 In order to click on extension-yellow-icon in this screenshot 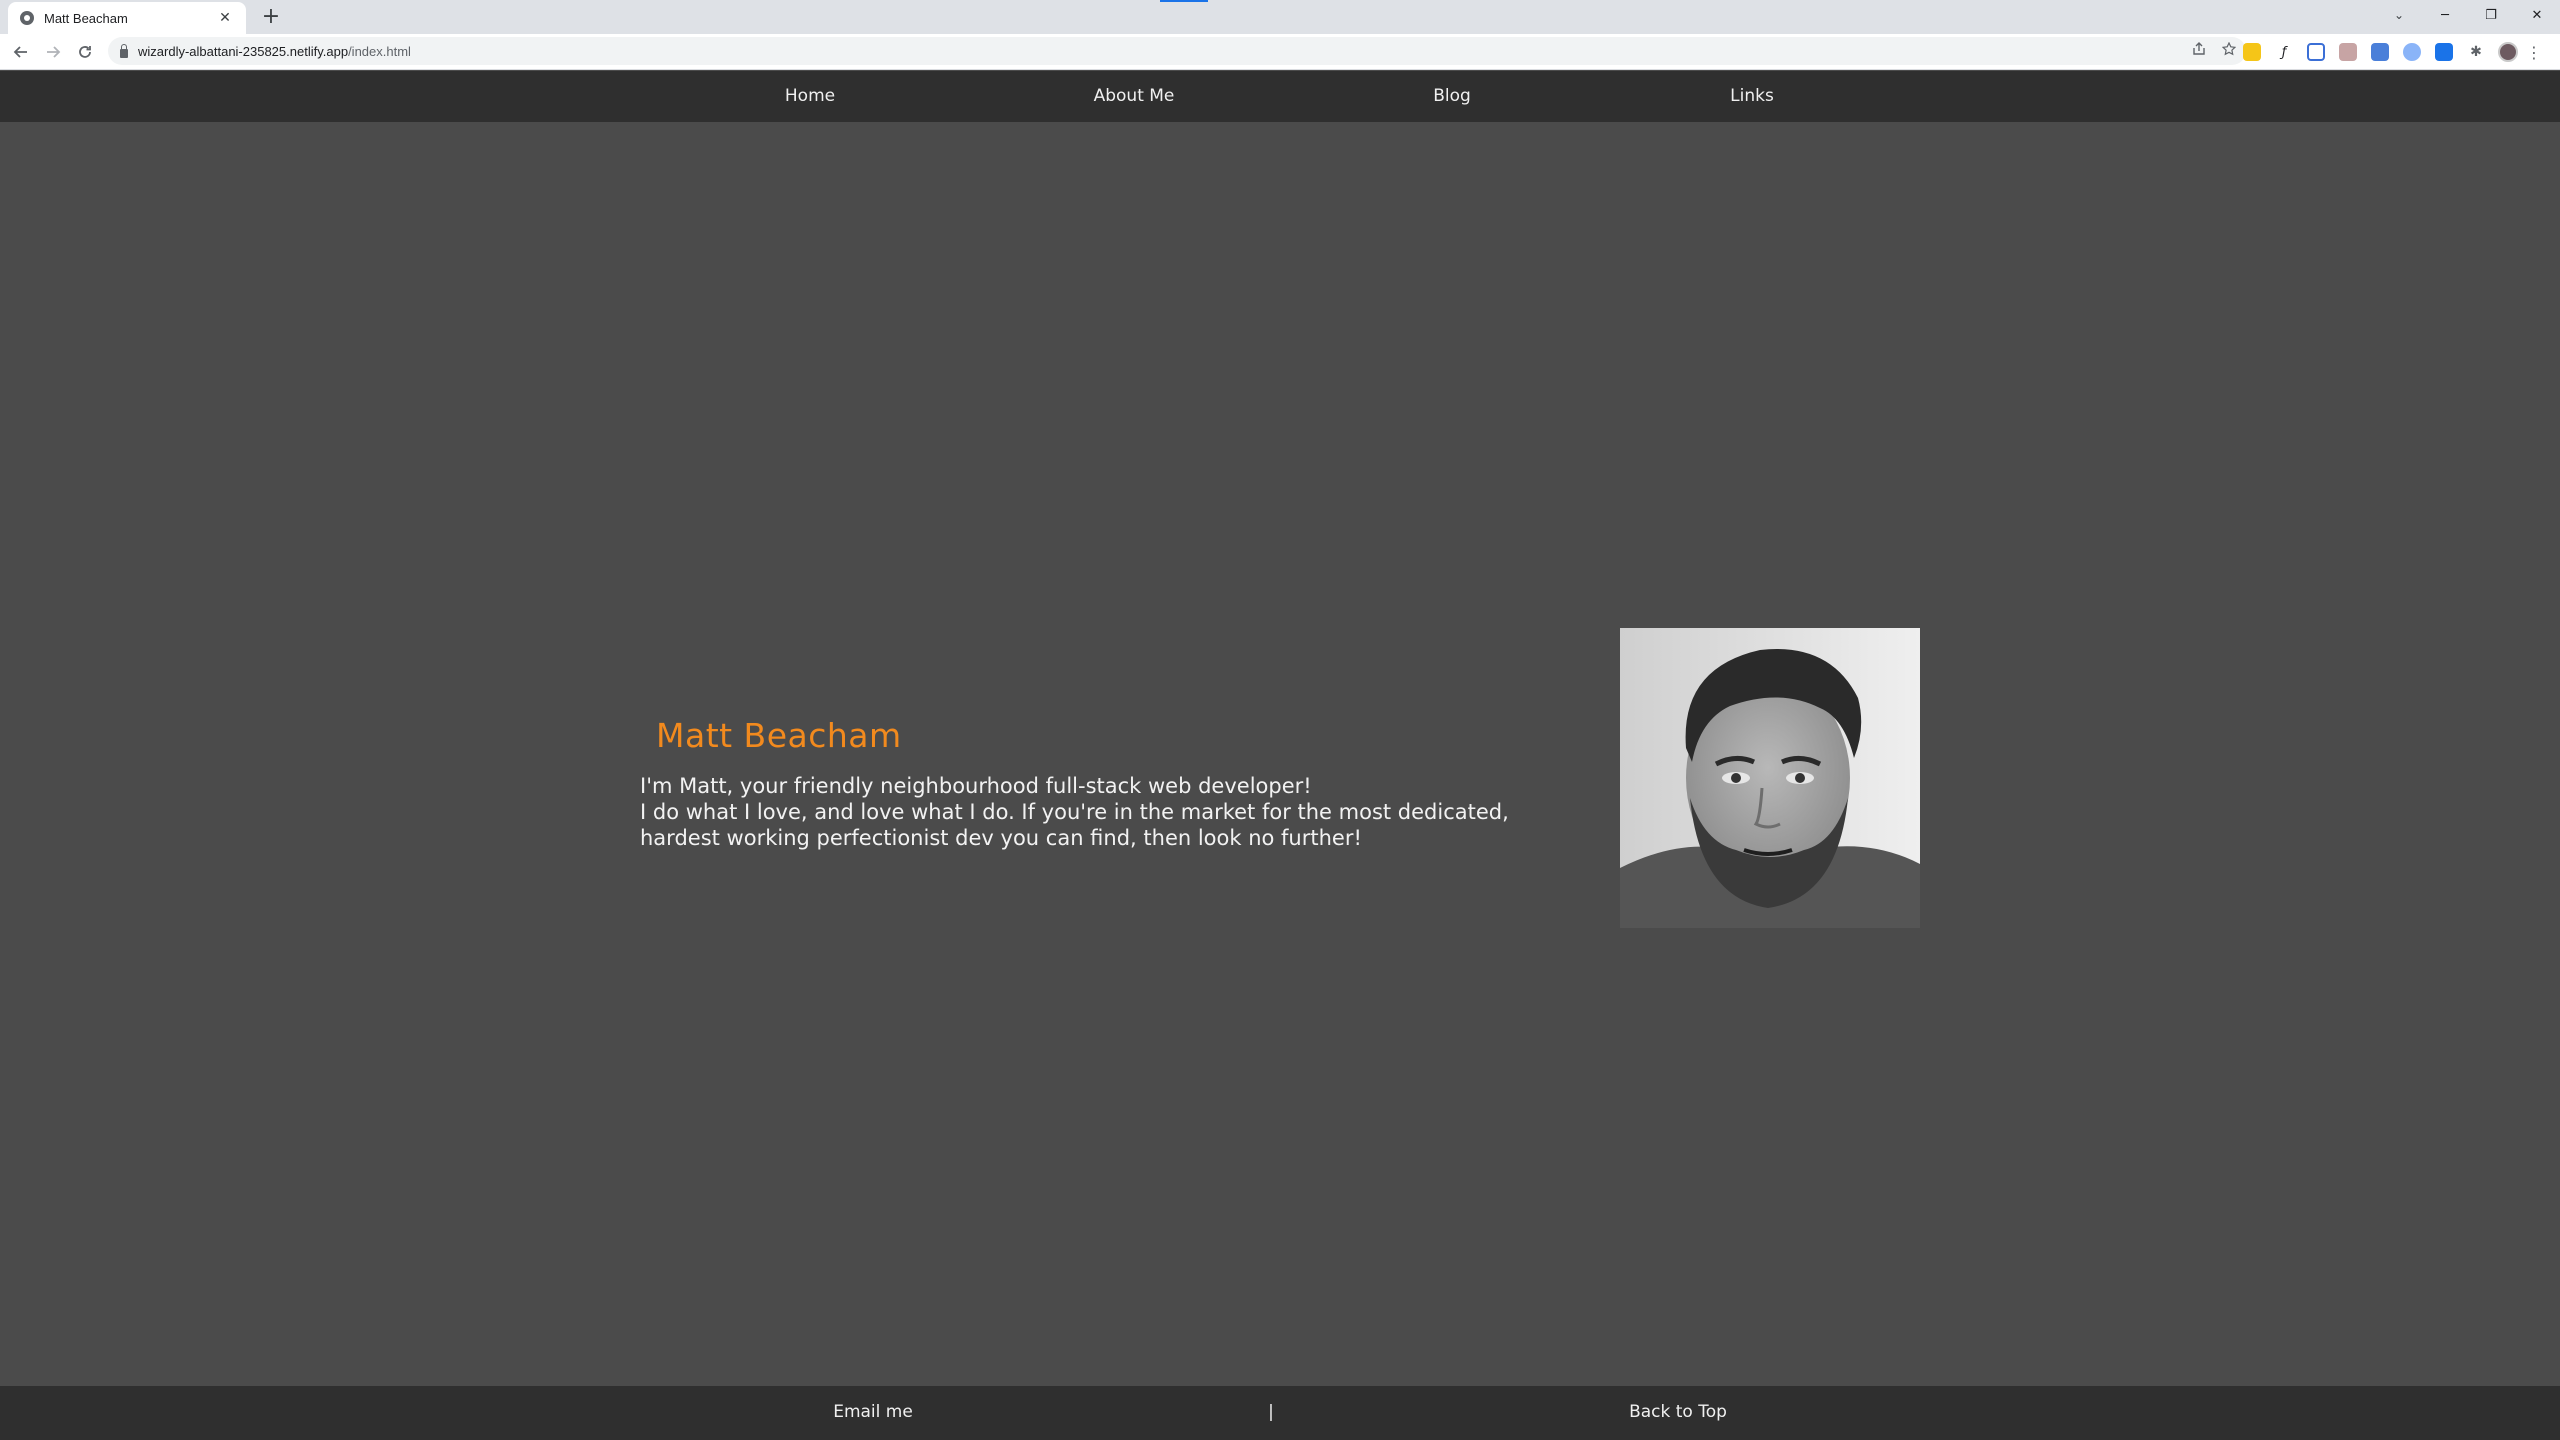, I will do `click(2252, 52)`.